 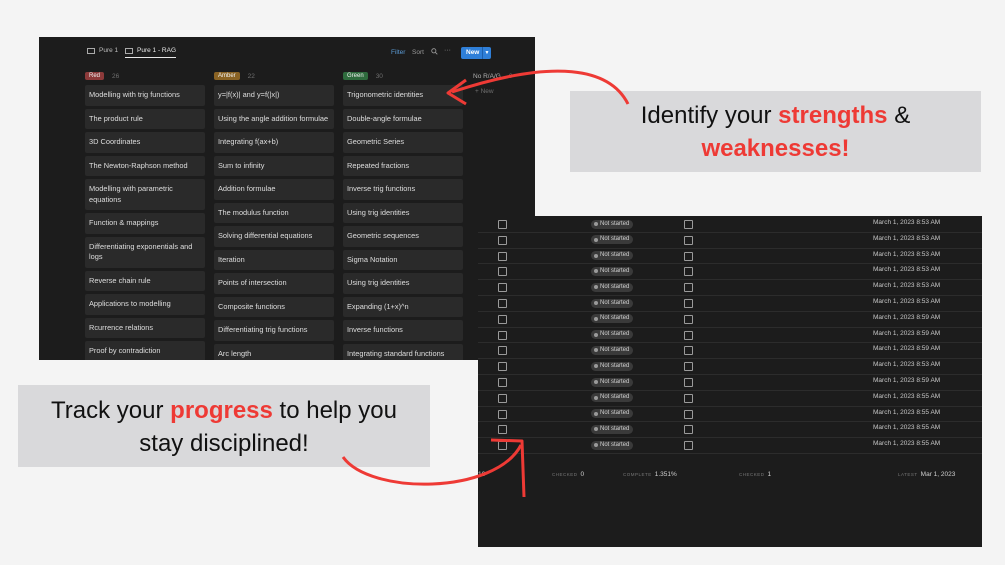 I want to click on arrow-to-board-head, so click(x=456, y=92).